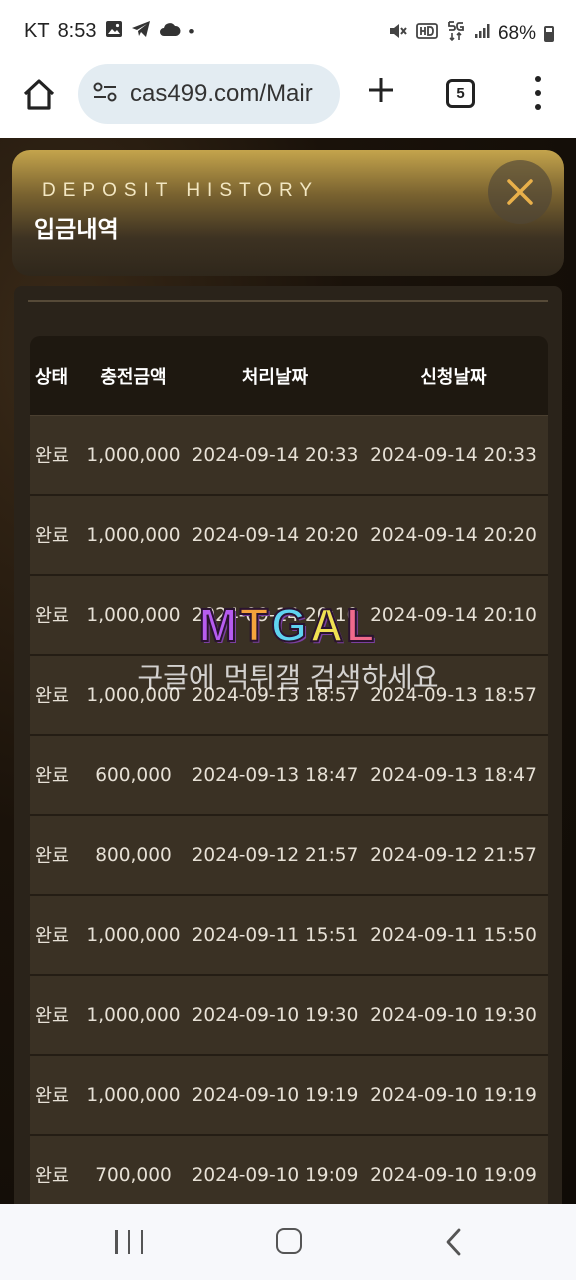 The image size is (576, 1280). Describe the element at coordinates (275, 935) in the screenshot. I see `cell-processed: 2024-09-11 15:51` at that location.